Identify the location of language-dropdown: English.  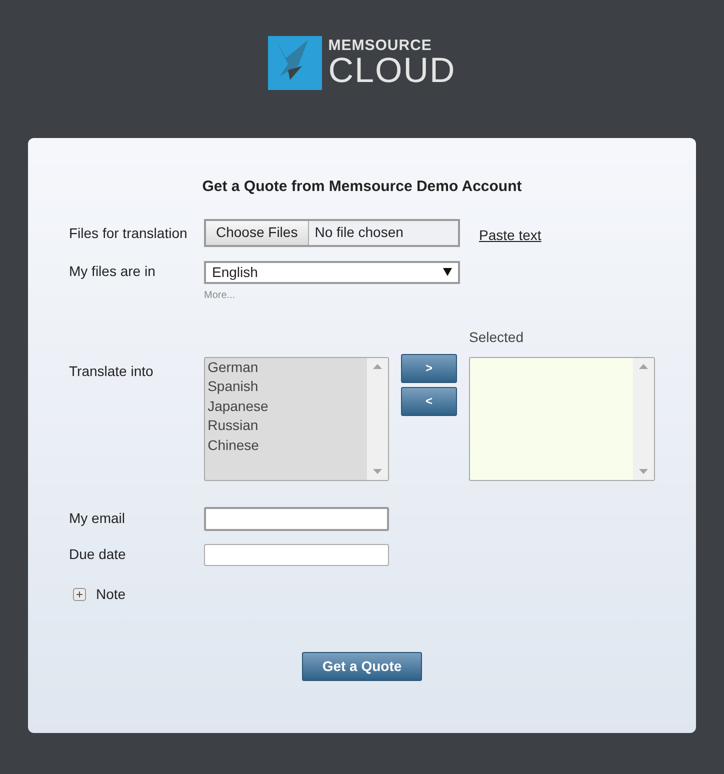
(332, 272).